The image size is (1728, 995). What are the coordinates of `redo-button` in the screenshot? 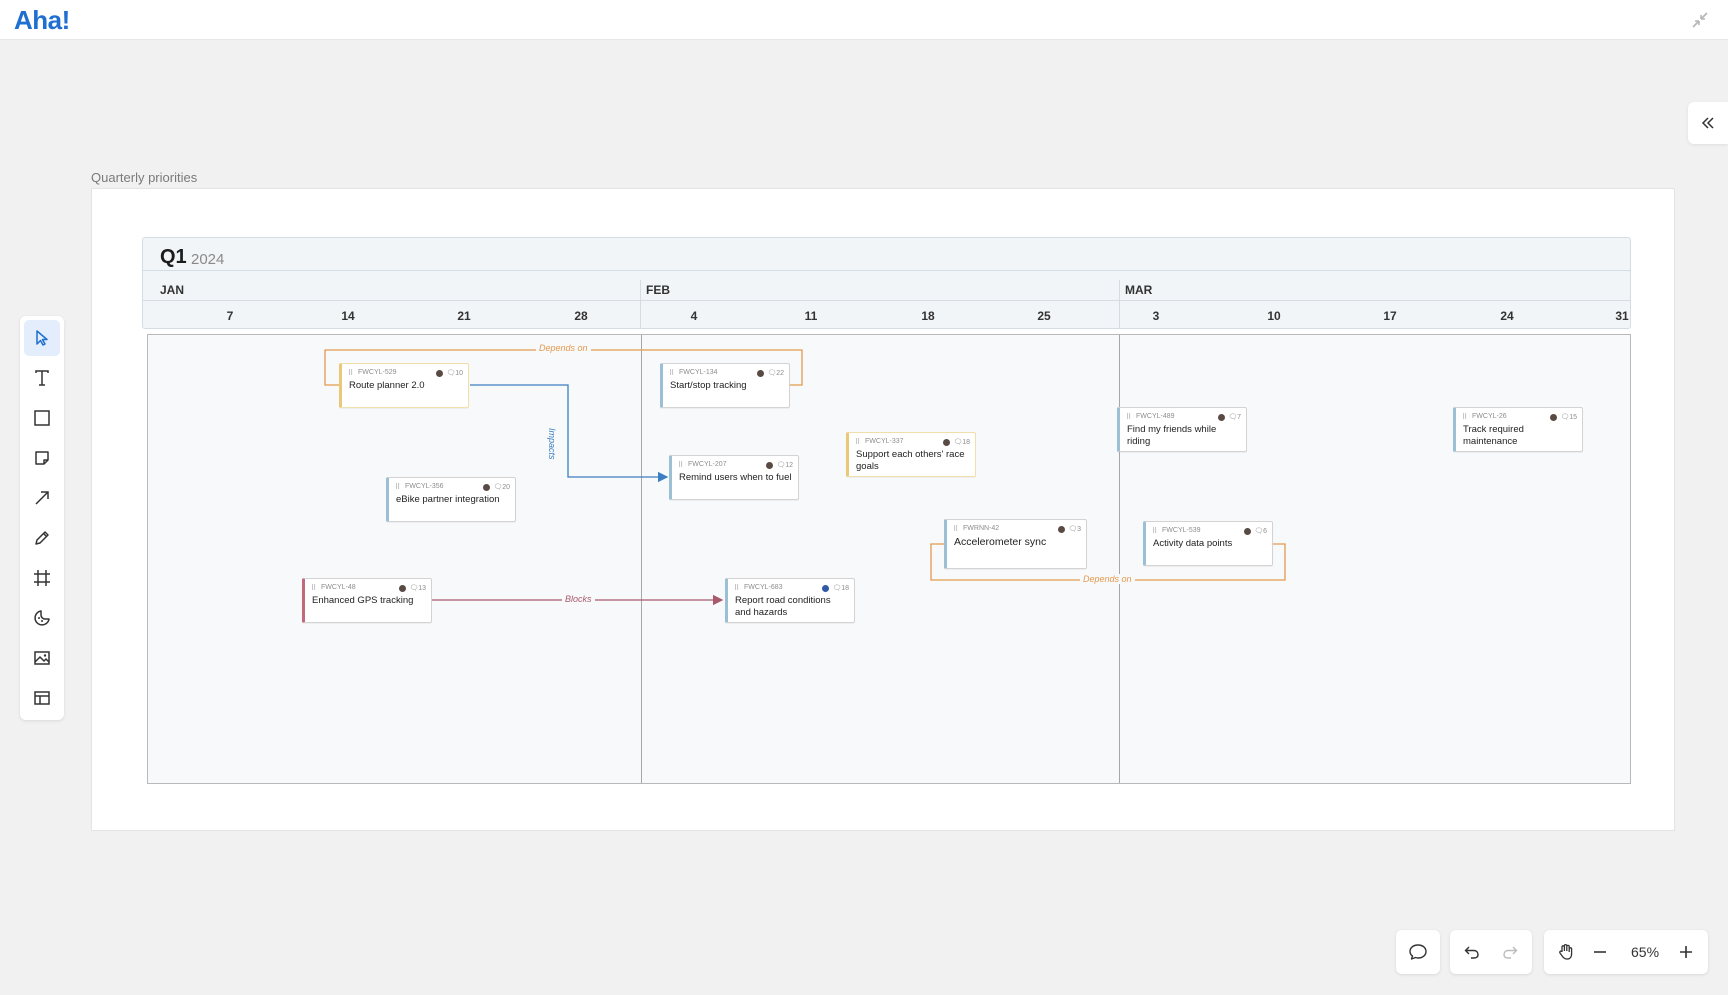 It's located at (1510, 952).